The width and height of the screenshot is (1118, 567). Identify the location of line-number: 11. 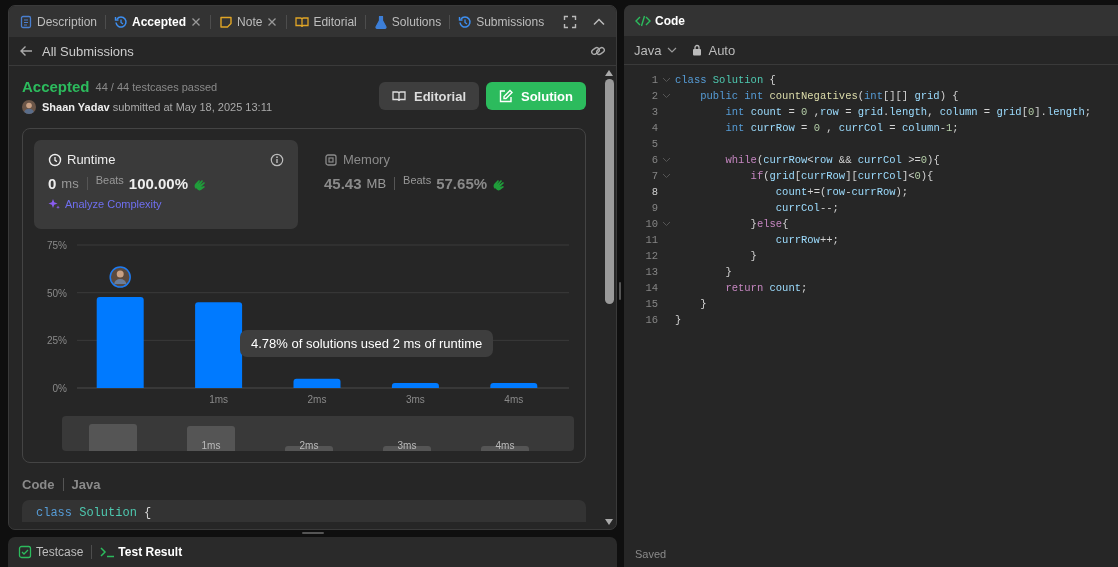
(651, 240).